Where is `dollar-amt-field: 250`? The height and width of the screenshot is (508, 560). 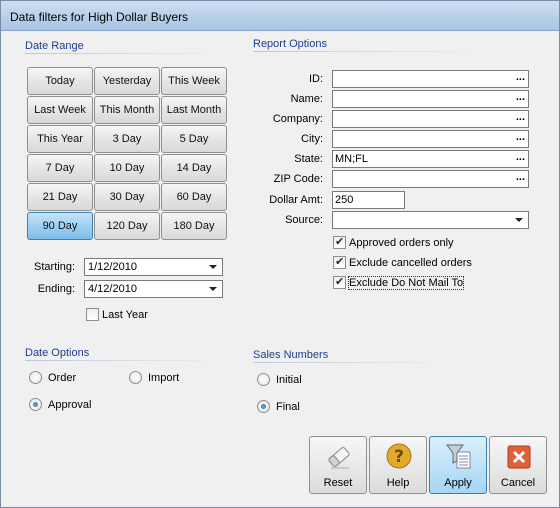 dollar-amt-field: 250 is located at coordinates (368, 200).